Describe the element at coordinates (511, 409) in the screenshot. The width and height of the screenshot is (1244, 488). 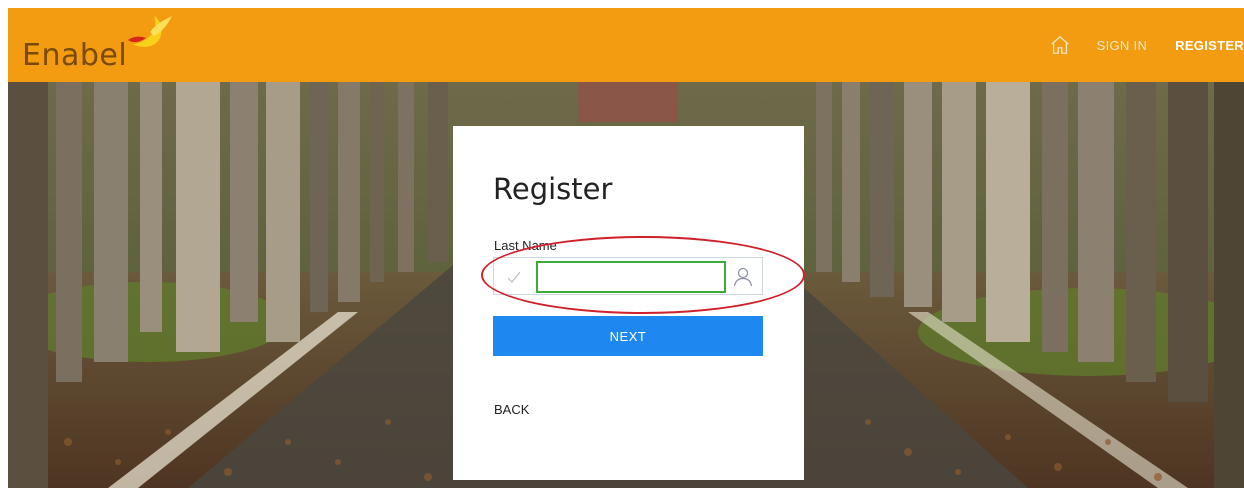
I see `back-link: BACK` at that location.